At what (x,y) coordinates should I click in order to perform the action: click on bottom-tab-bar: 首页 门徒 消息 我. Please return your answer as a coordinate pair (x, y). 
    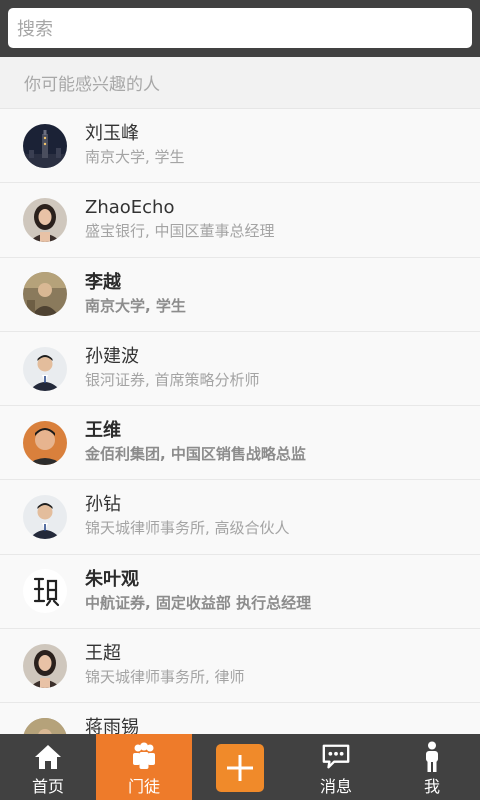
    Looking at the image, I should click on (240, 767).